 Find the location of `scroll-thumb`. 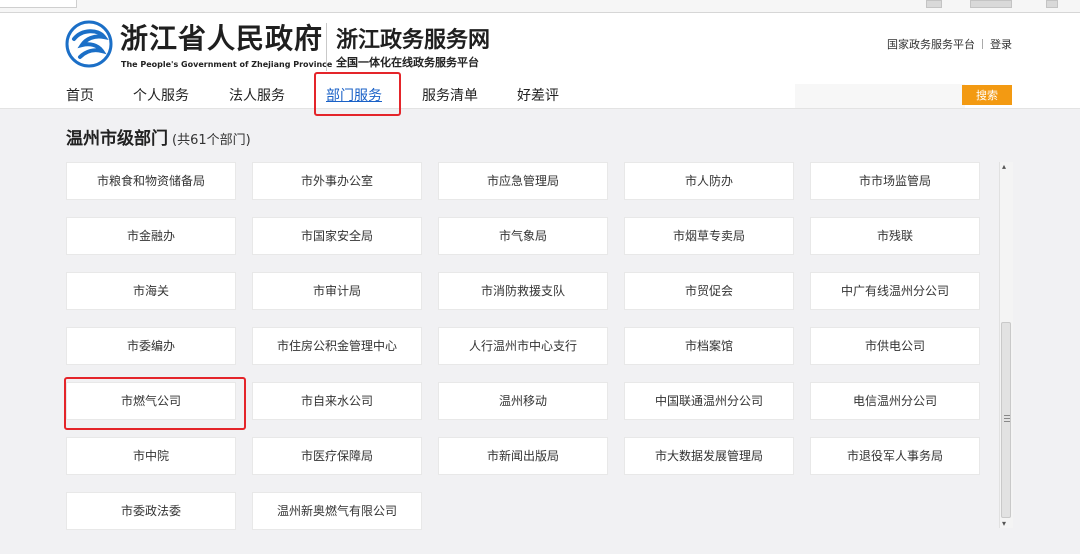

scroll-thumb is located at coordinates (1006, 420).